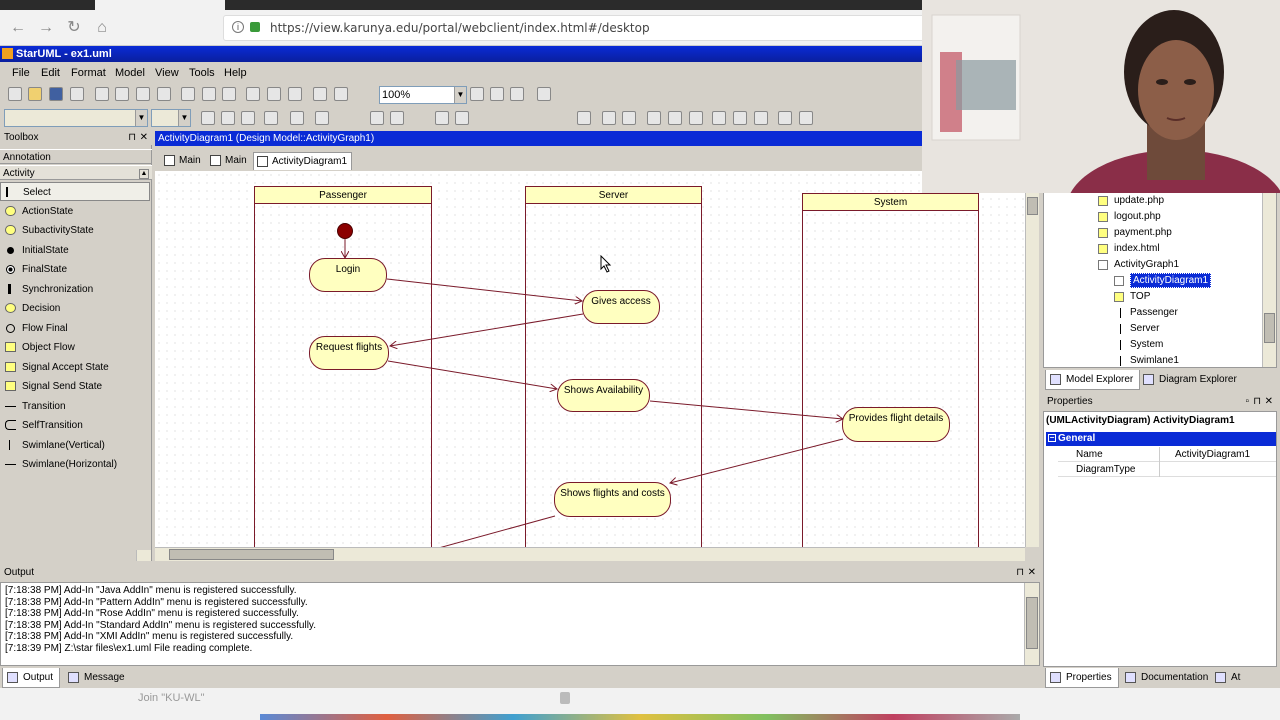  I want to click on tree-item-index-html: index.html, so click(1129, 249).